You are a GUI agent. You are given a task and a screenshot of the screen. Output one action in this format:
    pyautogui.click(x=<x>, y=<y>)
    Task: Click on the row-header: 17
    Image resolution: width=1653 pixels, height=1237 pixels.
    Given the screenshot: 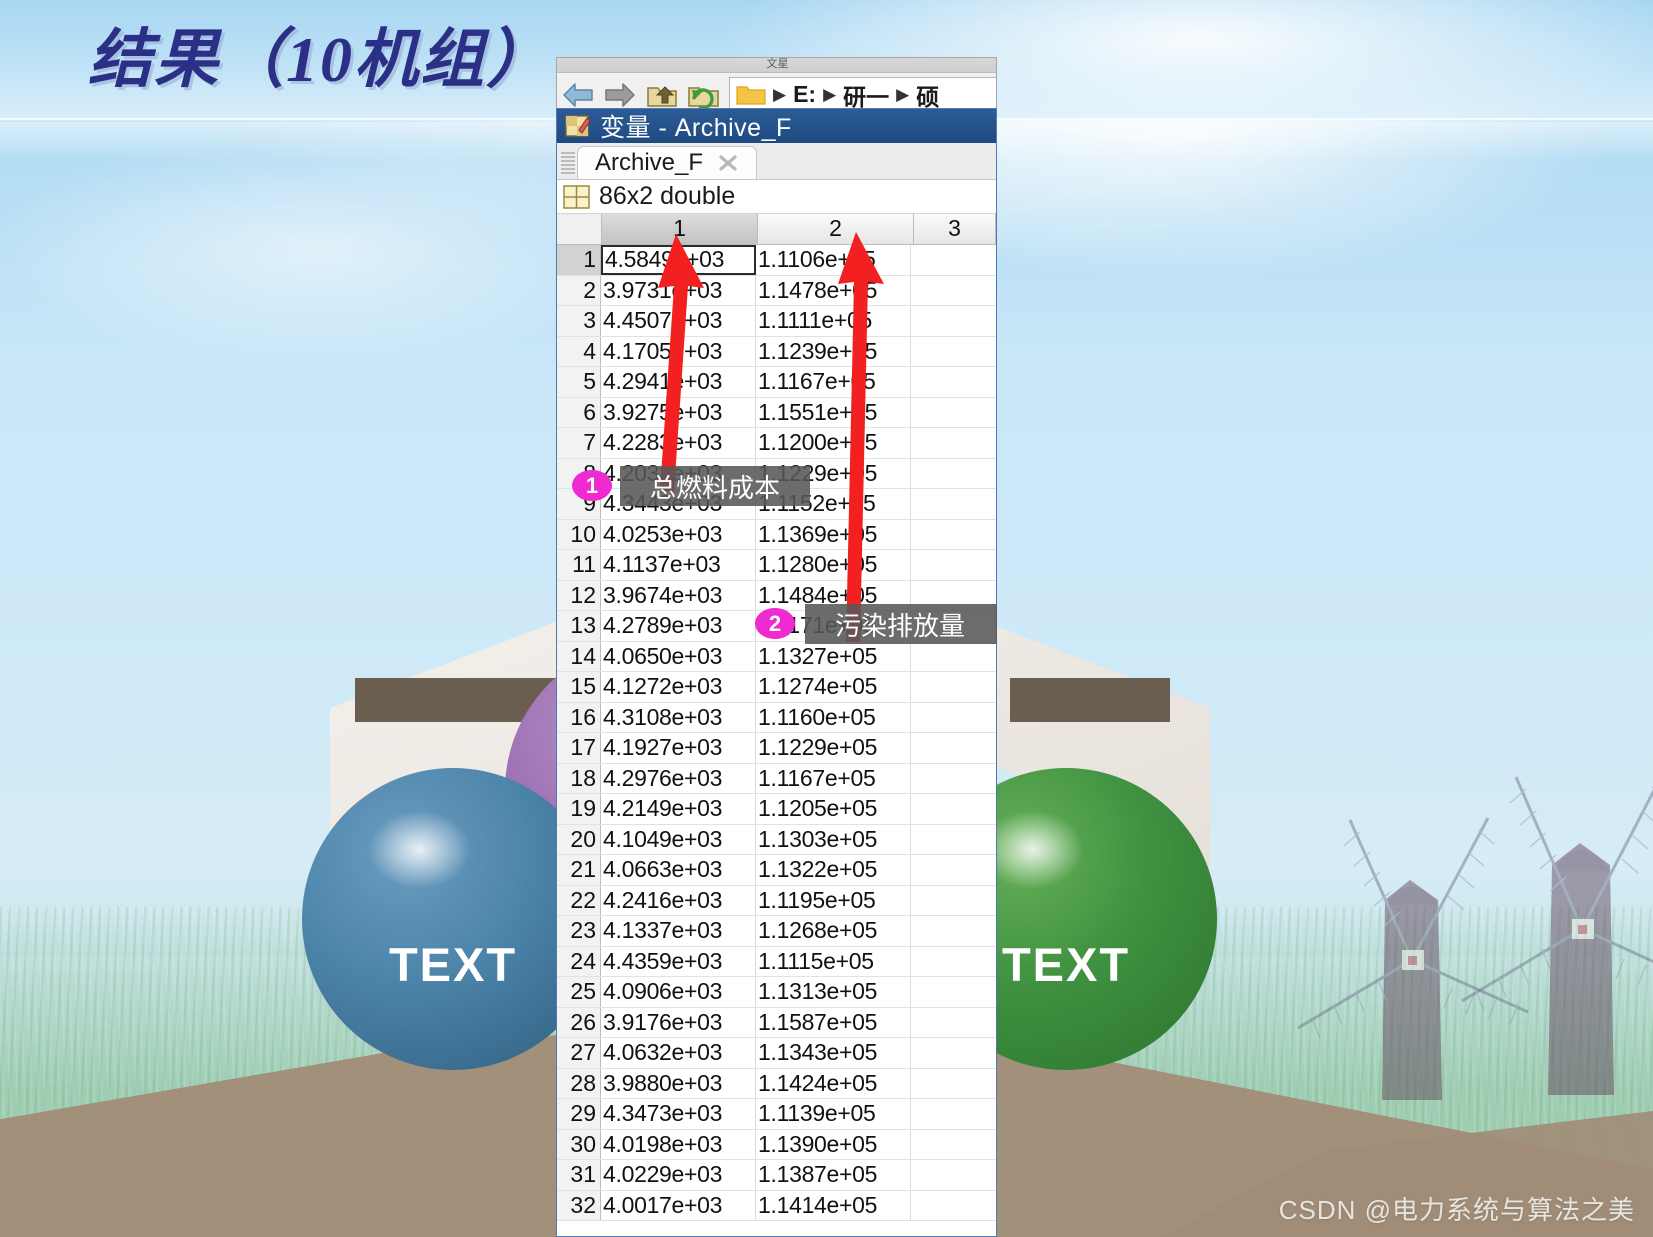 What is the action you would take?
    pyautogui.click(x=579, y=748)
    